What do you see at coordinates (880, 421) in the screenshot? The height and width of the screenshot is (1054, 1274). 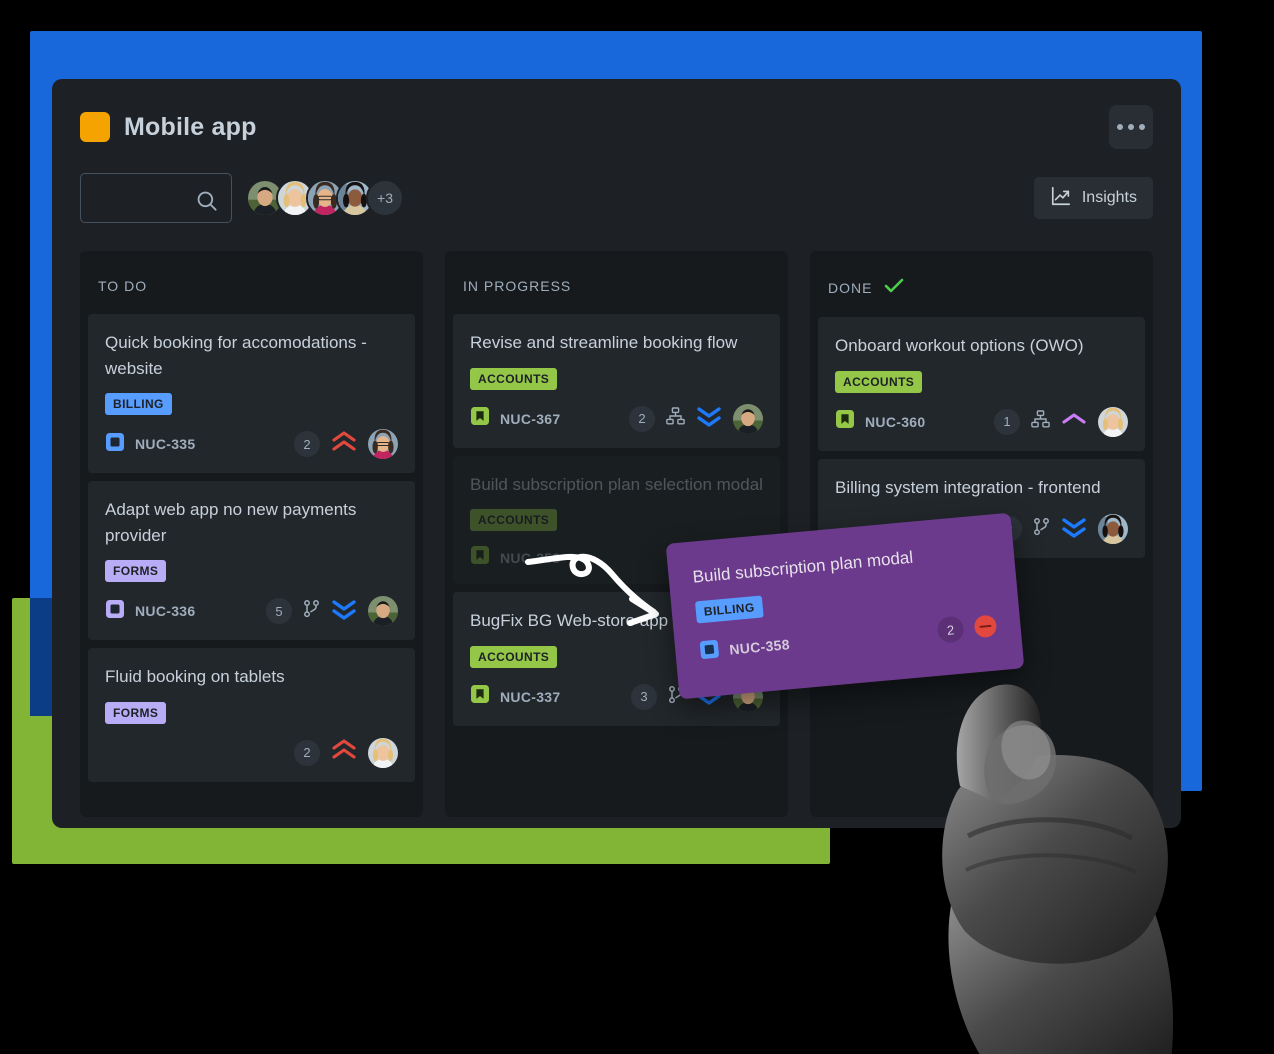 I see `card-key-wrap: NUC-360` at bounding box center [880, 421].